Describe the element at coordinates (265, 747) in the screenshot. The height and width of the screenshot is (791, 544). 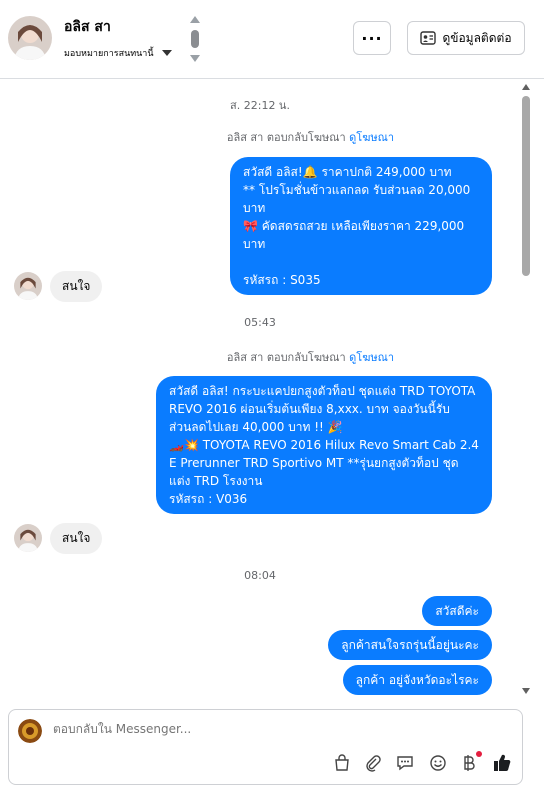
I see `reply-composer` at that location.